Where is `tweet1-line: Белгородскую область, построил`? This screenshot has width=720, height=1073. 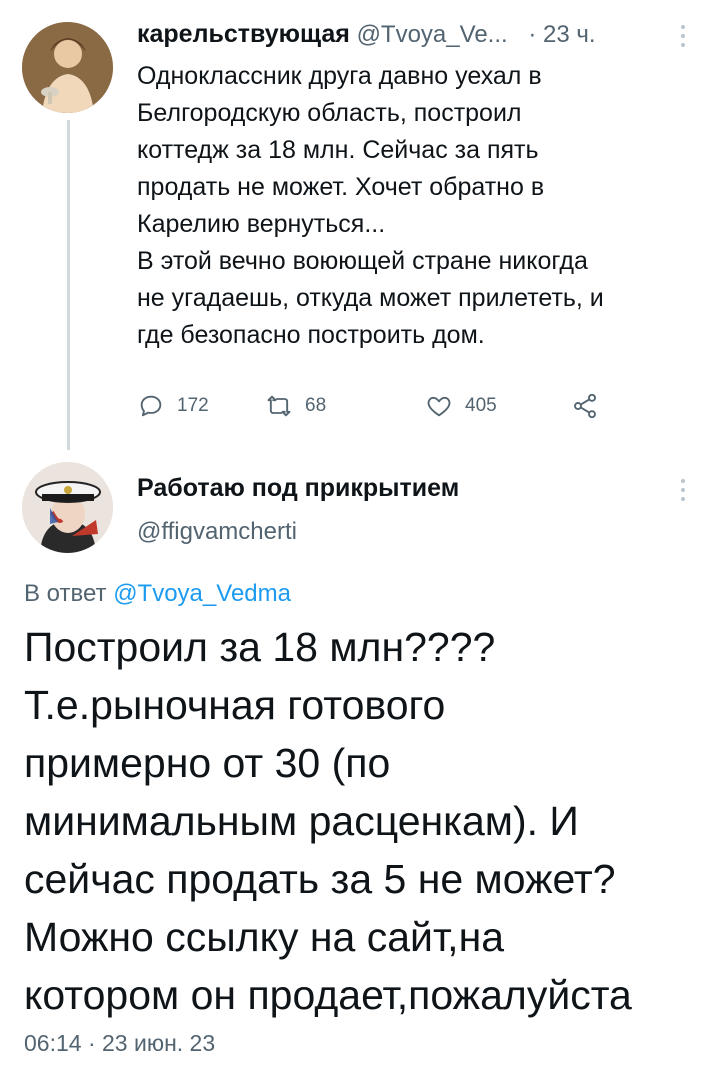 tweet1-line: Белгородскую область, построил is located at coordinates (329, 113).